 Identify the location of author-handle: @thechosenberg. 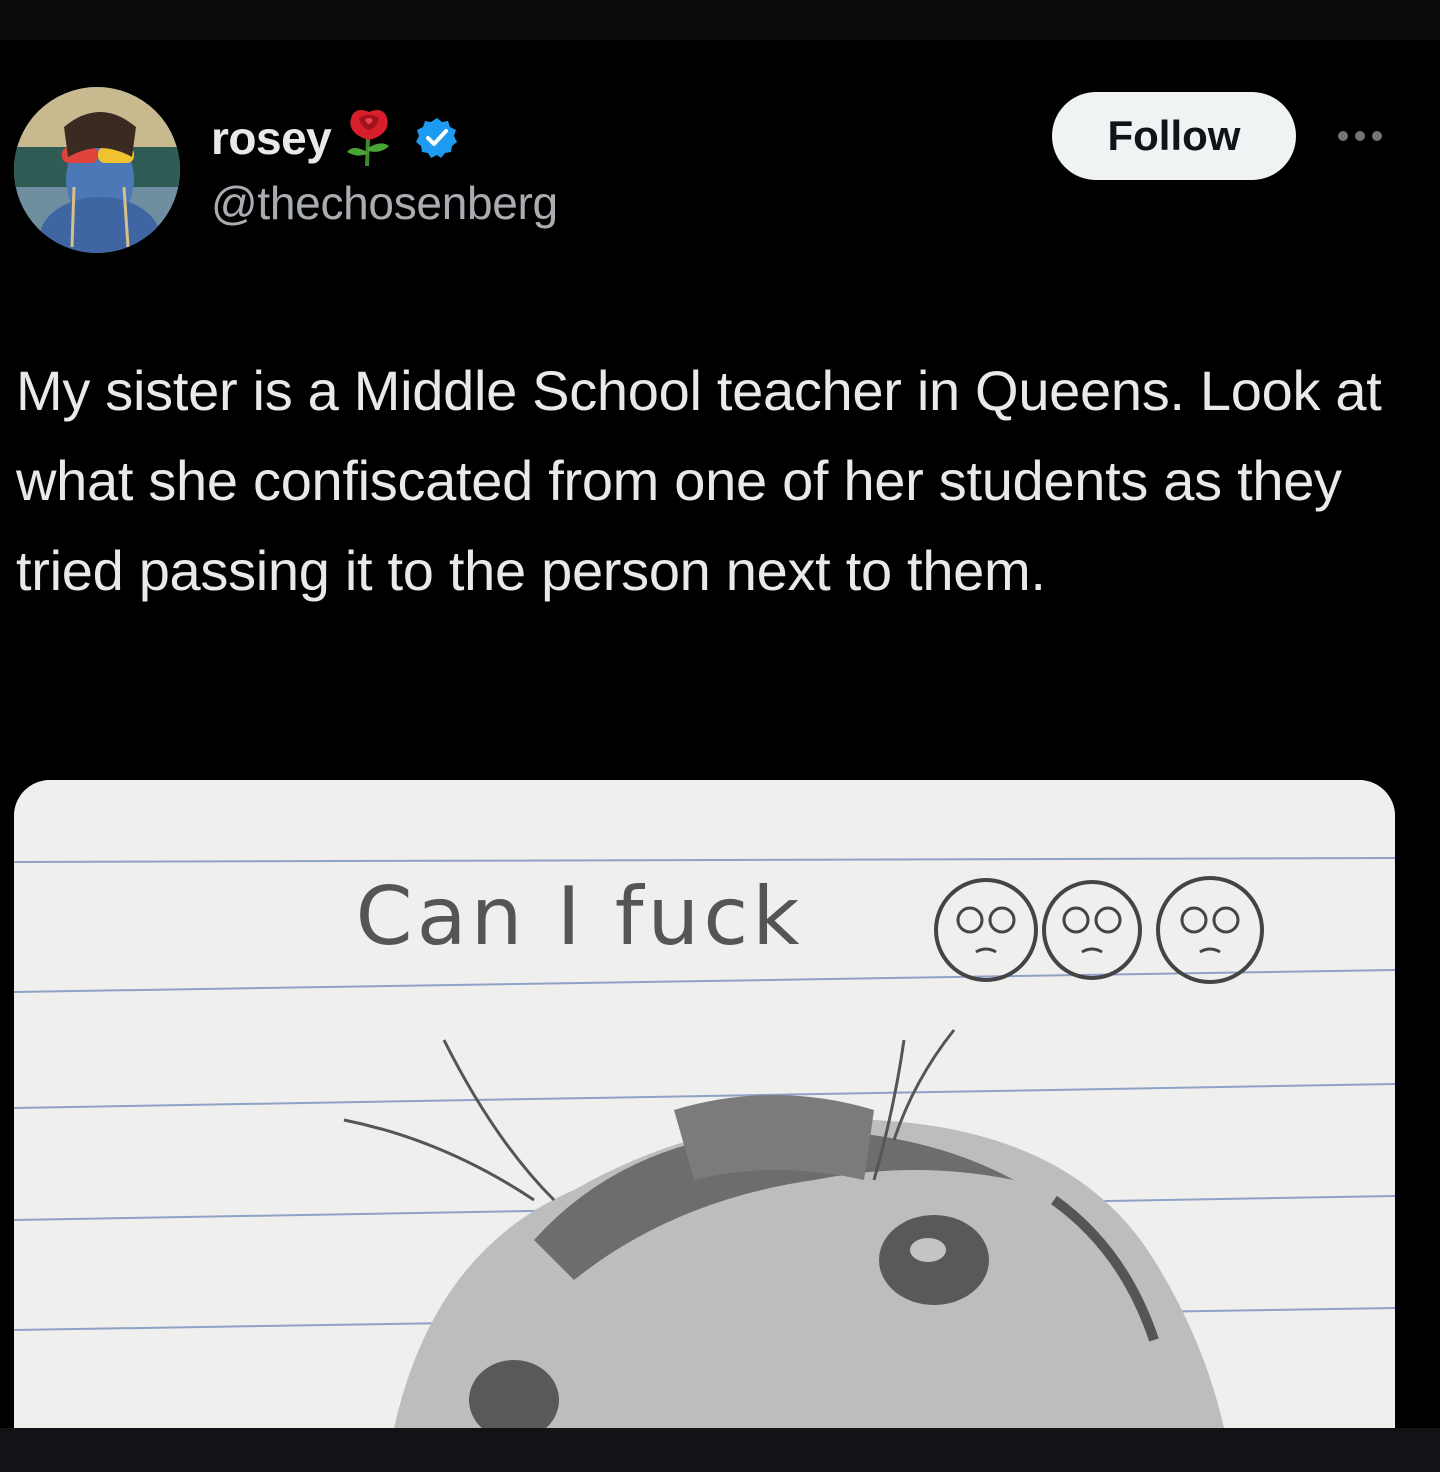
(384, 203).